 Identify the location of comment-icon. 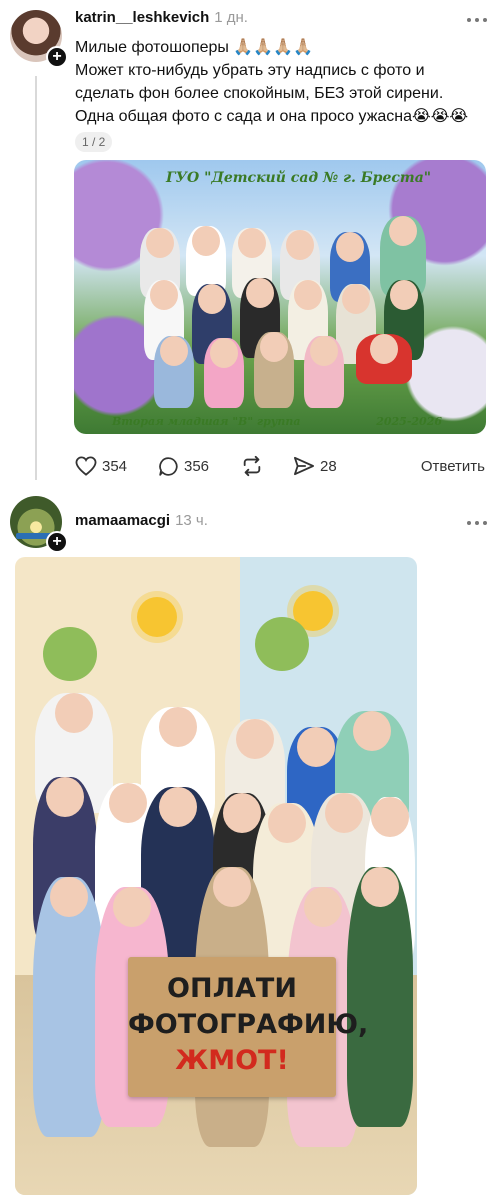
(168, 466).